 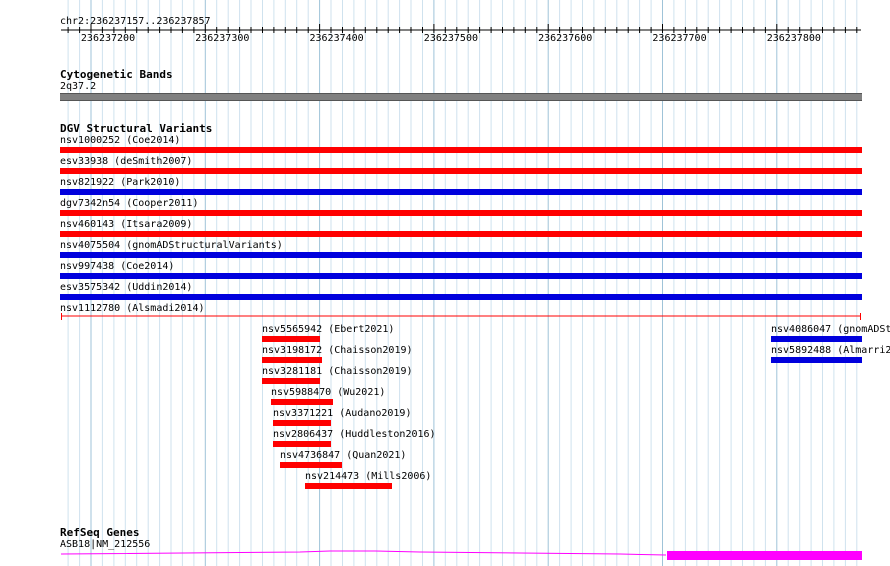 I want to click on cytoband-label: 2q37.2, so click(x=78, y=86).